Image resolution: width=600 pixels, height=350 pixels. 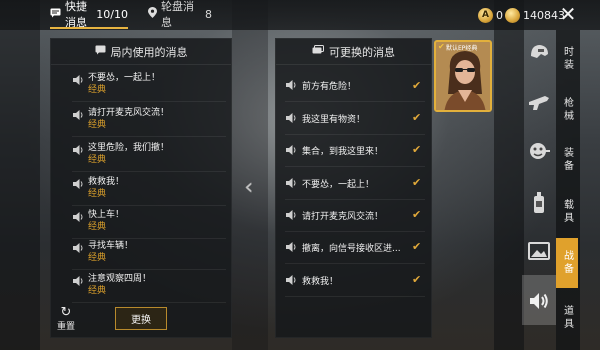 I want to click on list-item: 救救我！ 经典, so click(x=149, y=189).